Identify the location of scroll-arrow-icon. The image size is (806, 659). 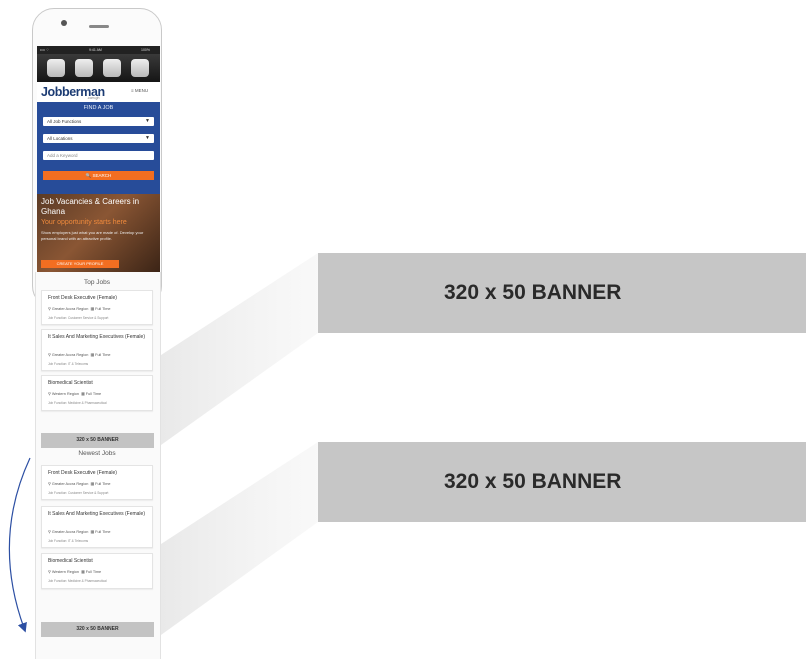
(19, 545).